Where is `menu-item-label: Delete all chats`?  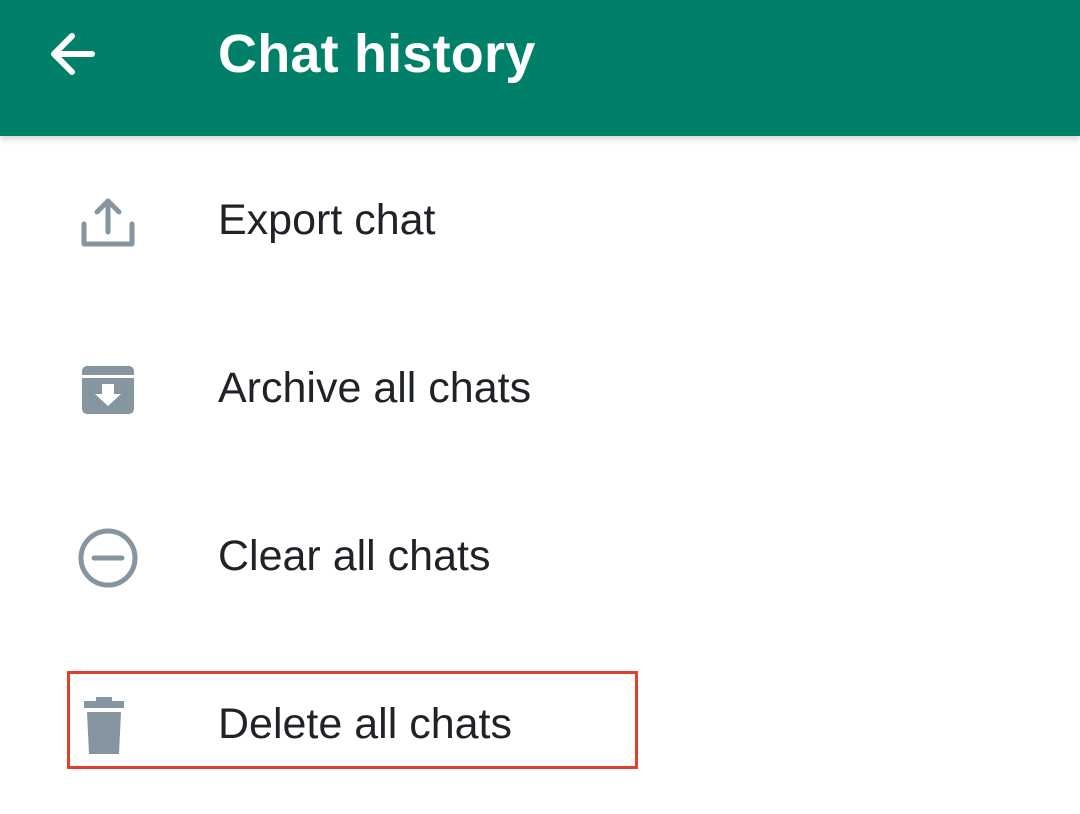
menu-item-label: Delete all chats is located at coordinates (365, 724).